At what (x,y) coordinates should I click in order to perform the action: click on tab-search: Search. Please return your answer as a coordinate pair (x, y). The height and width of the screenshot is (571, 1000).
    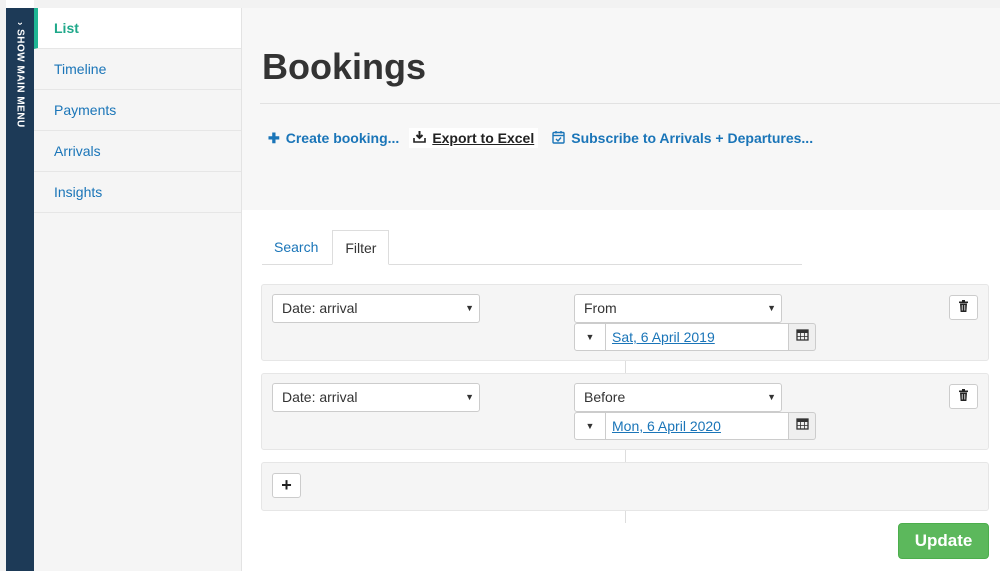
    Looking at the image, I should click on (296, 247).